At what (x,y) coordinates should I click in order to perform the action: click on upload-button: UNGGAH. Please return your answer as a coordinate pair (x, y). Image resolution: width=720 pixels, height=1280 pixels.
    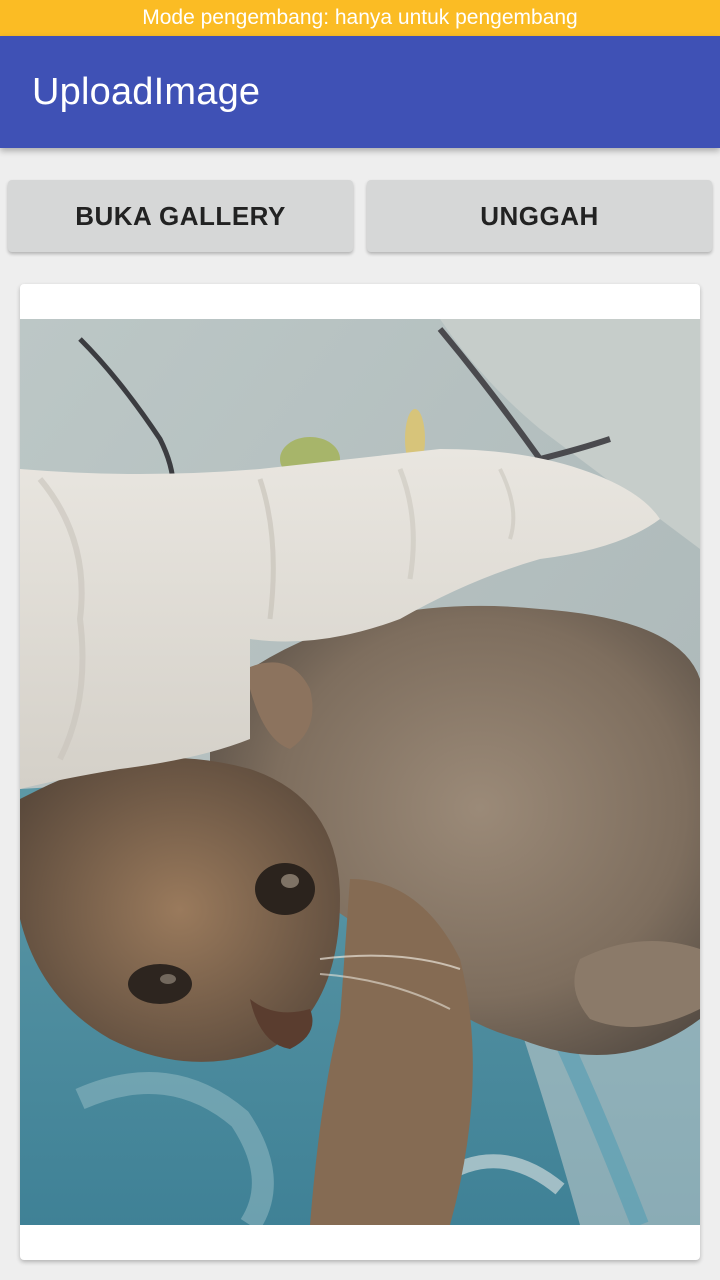
    Looking at the image, I should click on (539, 216).